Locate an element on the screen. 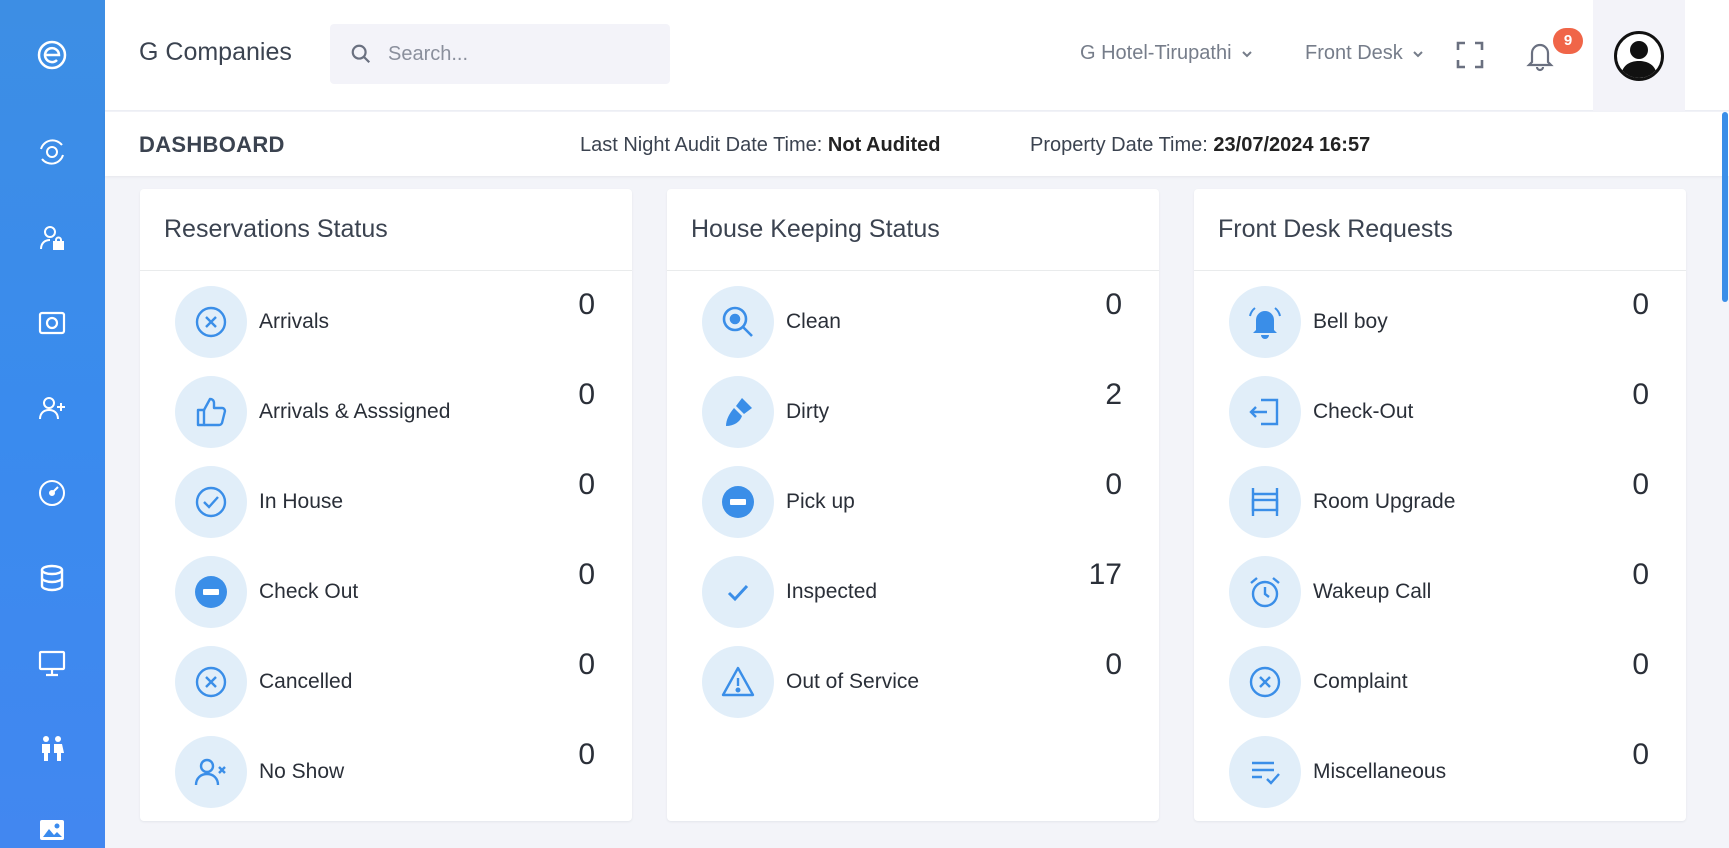 This screenshot has height=848, width=1729. people-icon is located at coordinates (52, 748).